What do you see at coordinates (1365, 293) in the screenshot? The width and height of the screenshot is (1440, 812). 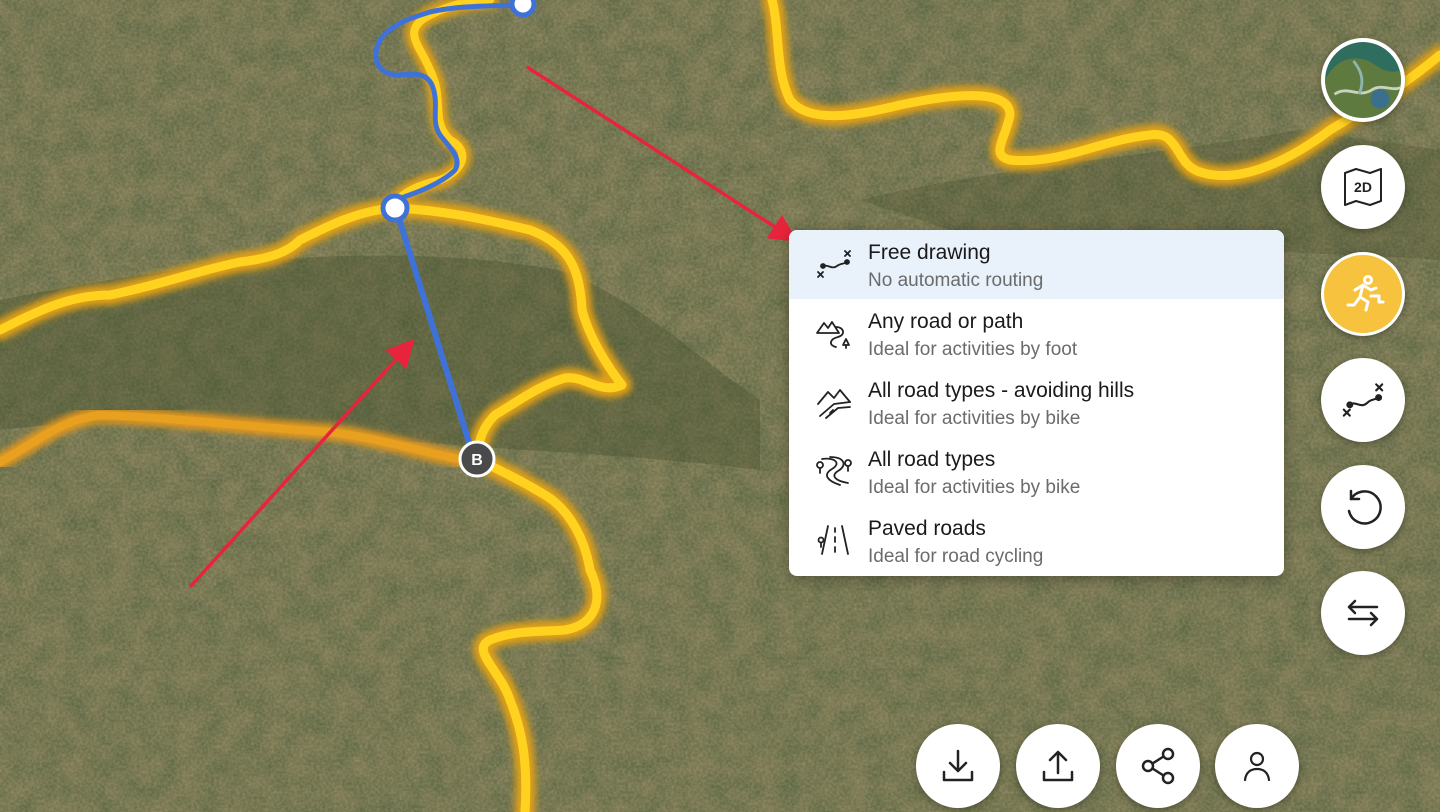 I see `runner-icon` at bounding box center [1365, 293].